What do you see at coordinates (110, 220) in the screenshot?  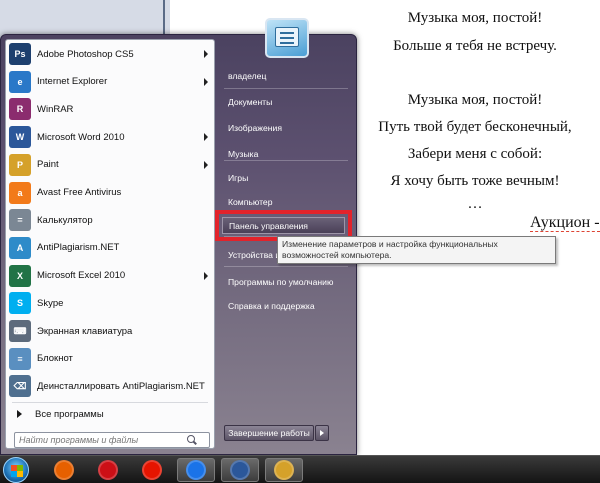 I see `program-item: = Калькулятор` at bounding box center [110, 220].